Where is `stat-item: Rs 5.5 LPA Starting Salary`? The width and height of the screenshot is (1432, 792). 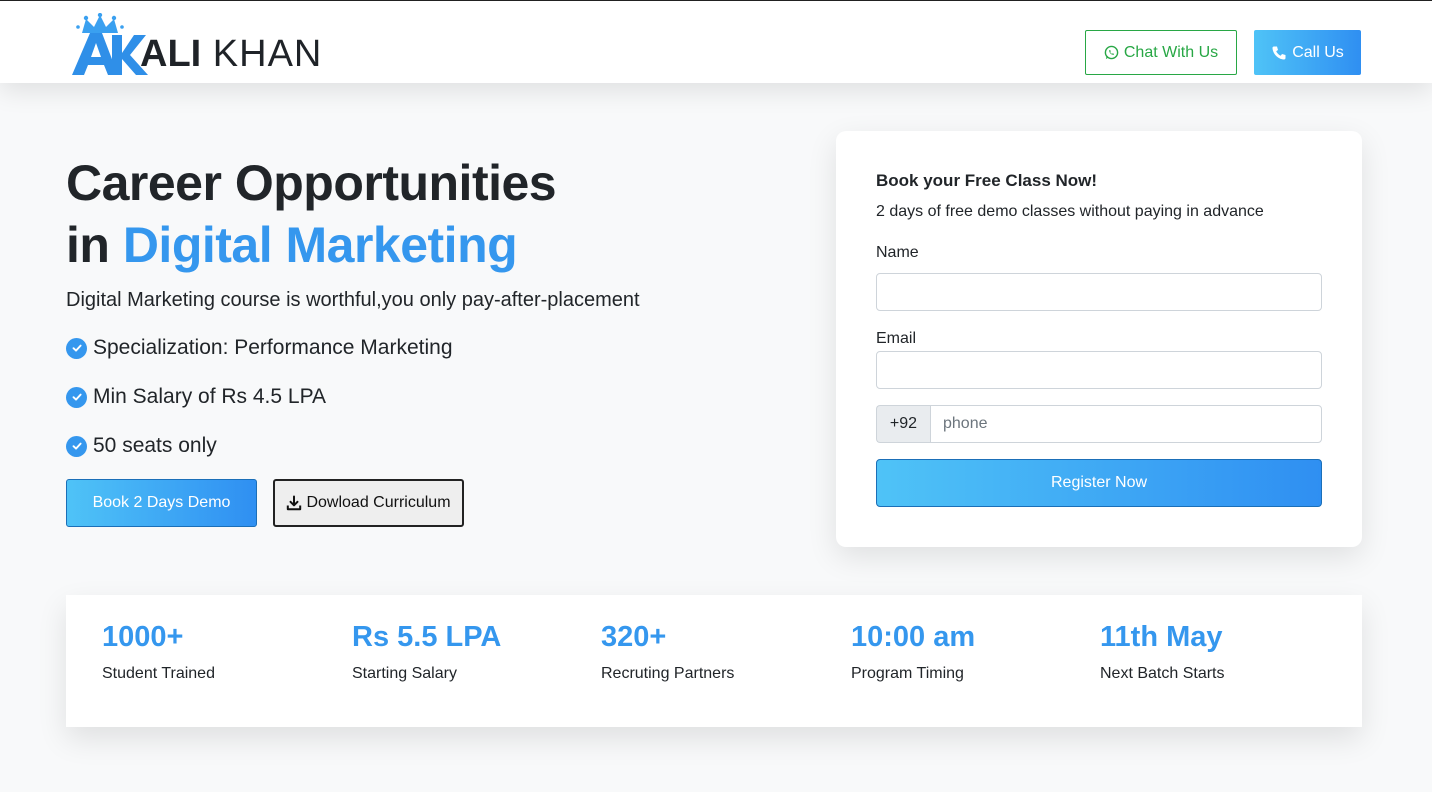
stat-item: Rs 5.5 LPA Starting Salary is located at coordinates (426, 651).